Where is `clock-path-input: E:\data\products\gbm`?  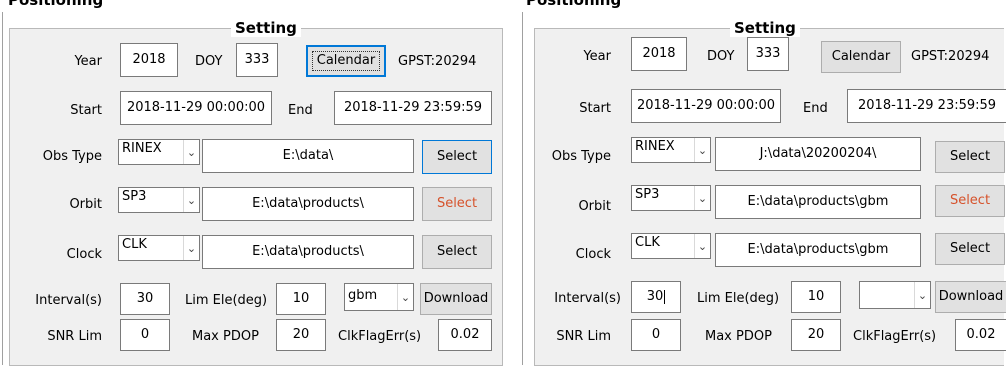
clock-path-input: E:\data\products\gbm is located at coordinates (818, 250).